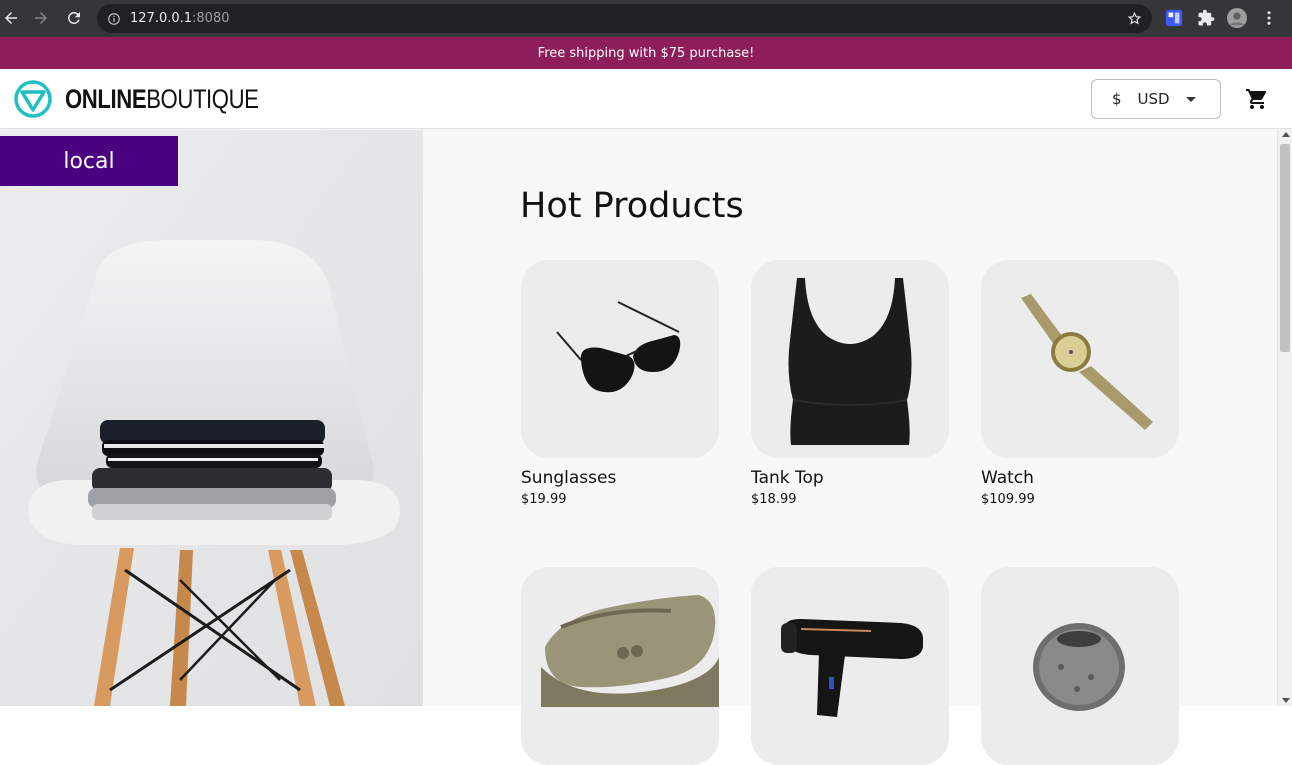 This screenshot has width=1292, height=765. Describe the element at coordinates (1237, 18) in the screenshot. I see `profile-avatar` at that location.